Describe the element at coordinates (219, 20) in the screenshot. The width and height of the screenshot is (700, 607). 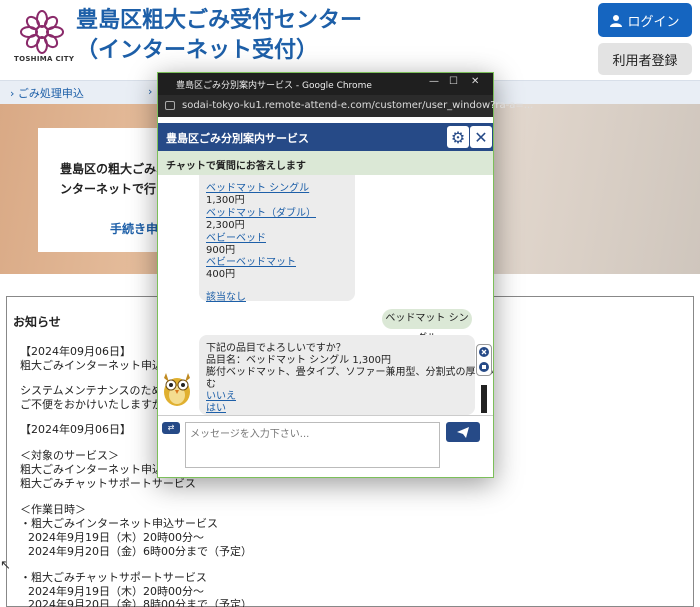
I see `site-title-line1: 豊島区粗大ごみ受付センター` at that location.